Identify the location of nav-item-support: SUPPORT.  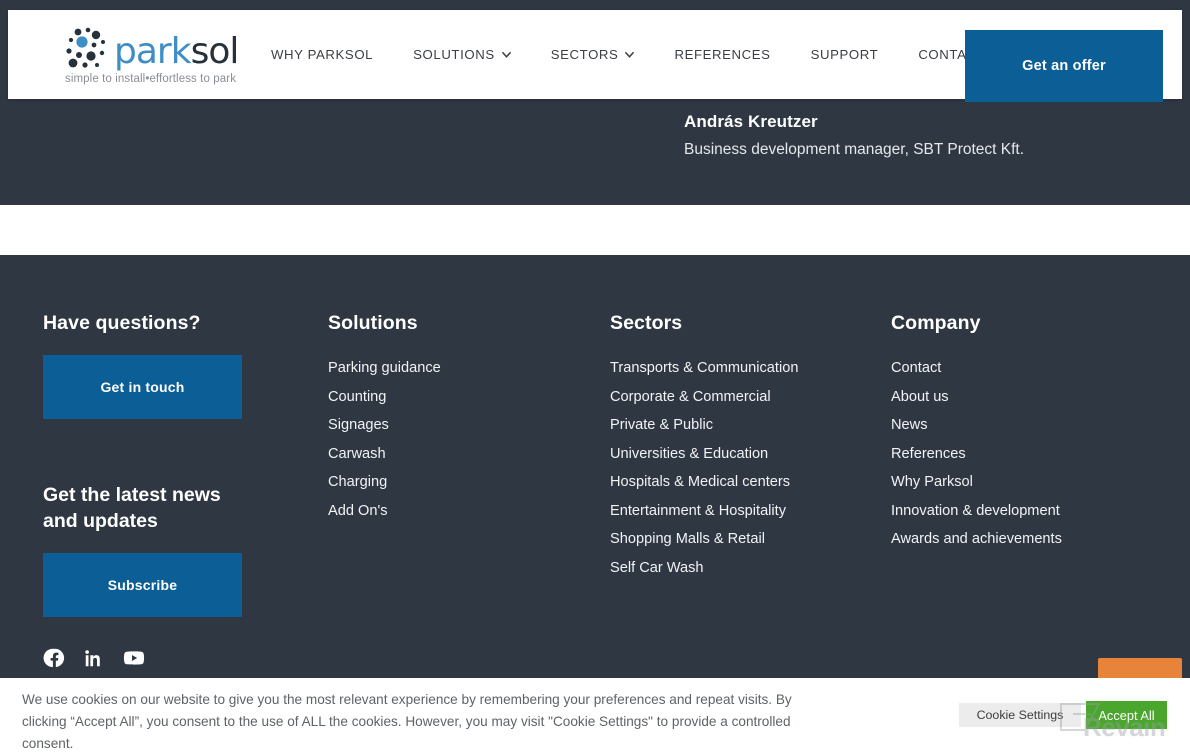
(845, 54).